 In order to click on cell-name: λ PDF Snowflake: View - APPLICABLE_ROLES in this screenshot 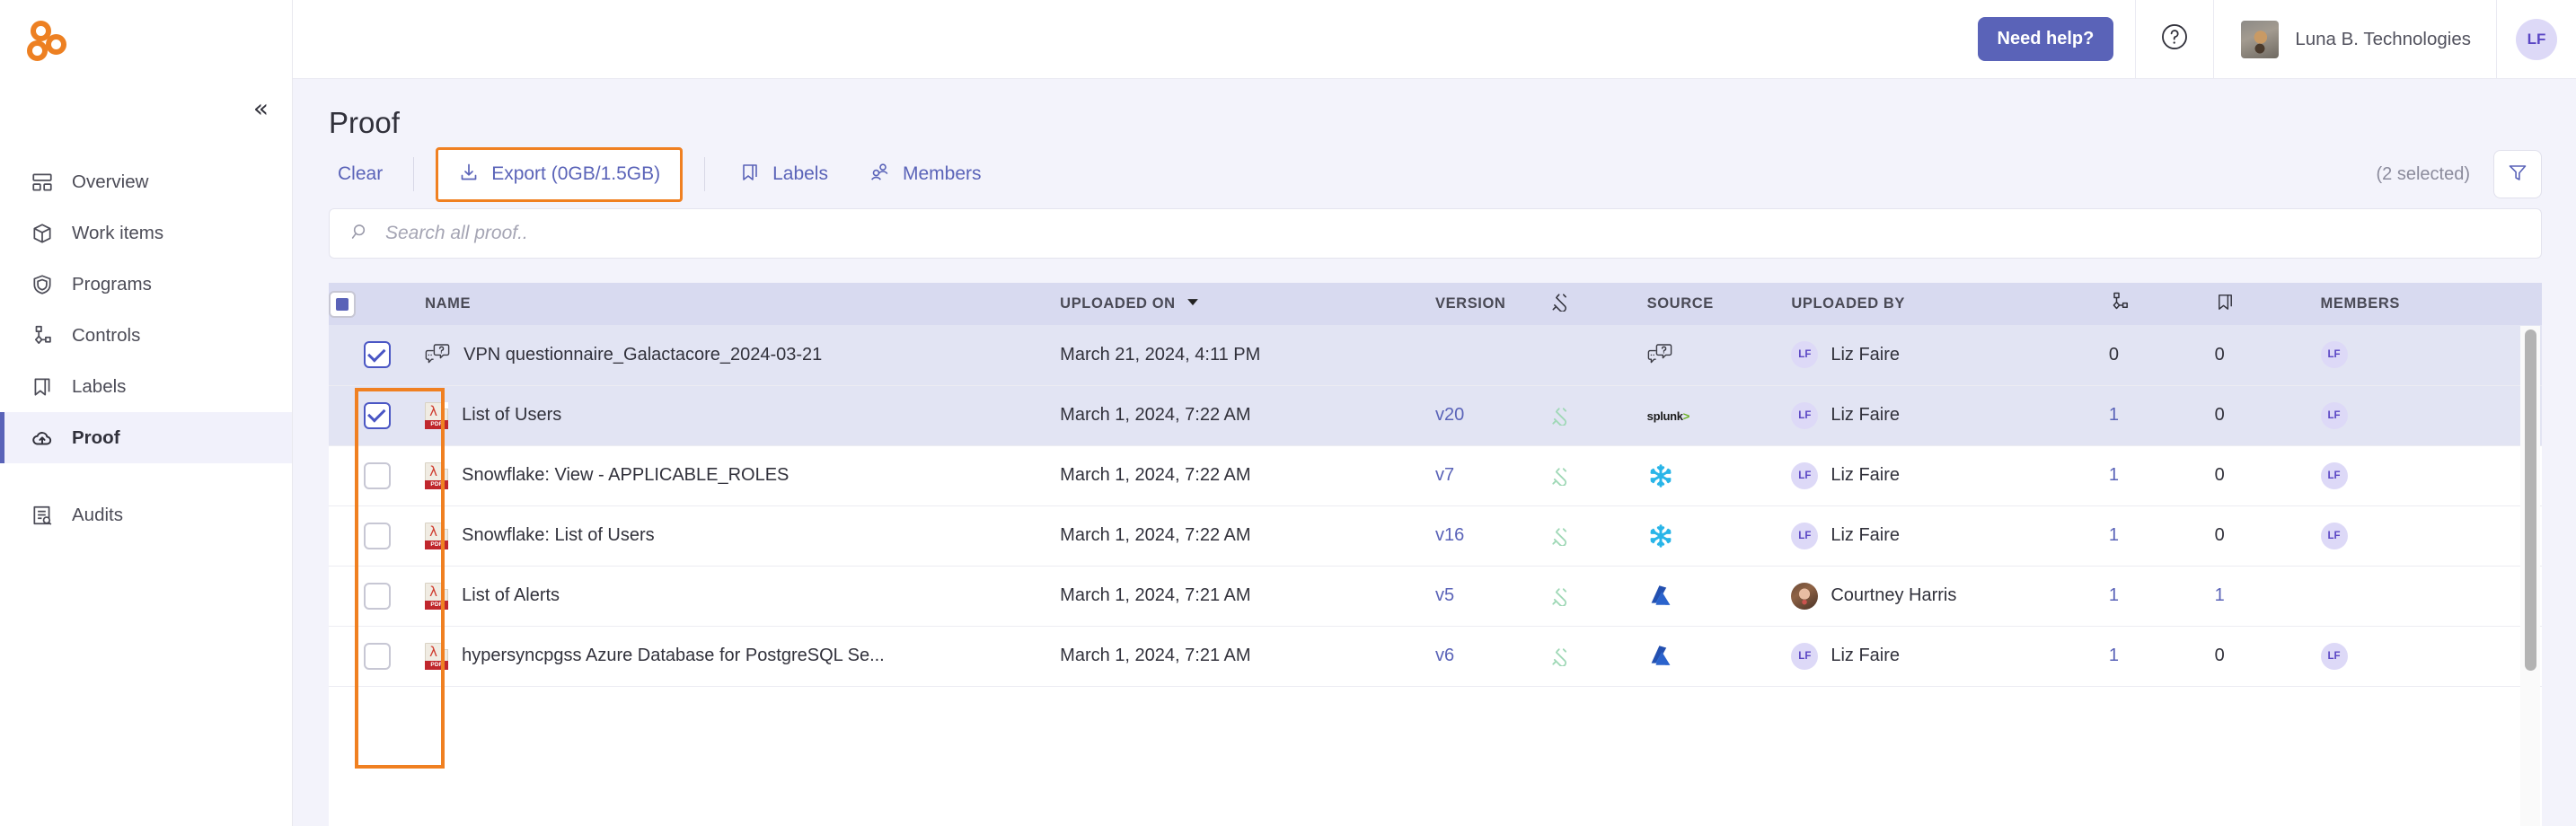, I will do `click(743, 476)`.